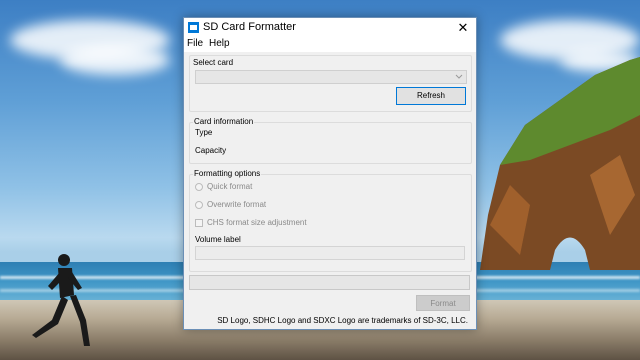  Describe the element at coordinates (193, 27) in the screenshot. I see `sd-card-icon` at that location.